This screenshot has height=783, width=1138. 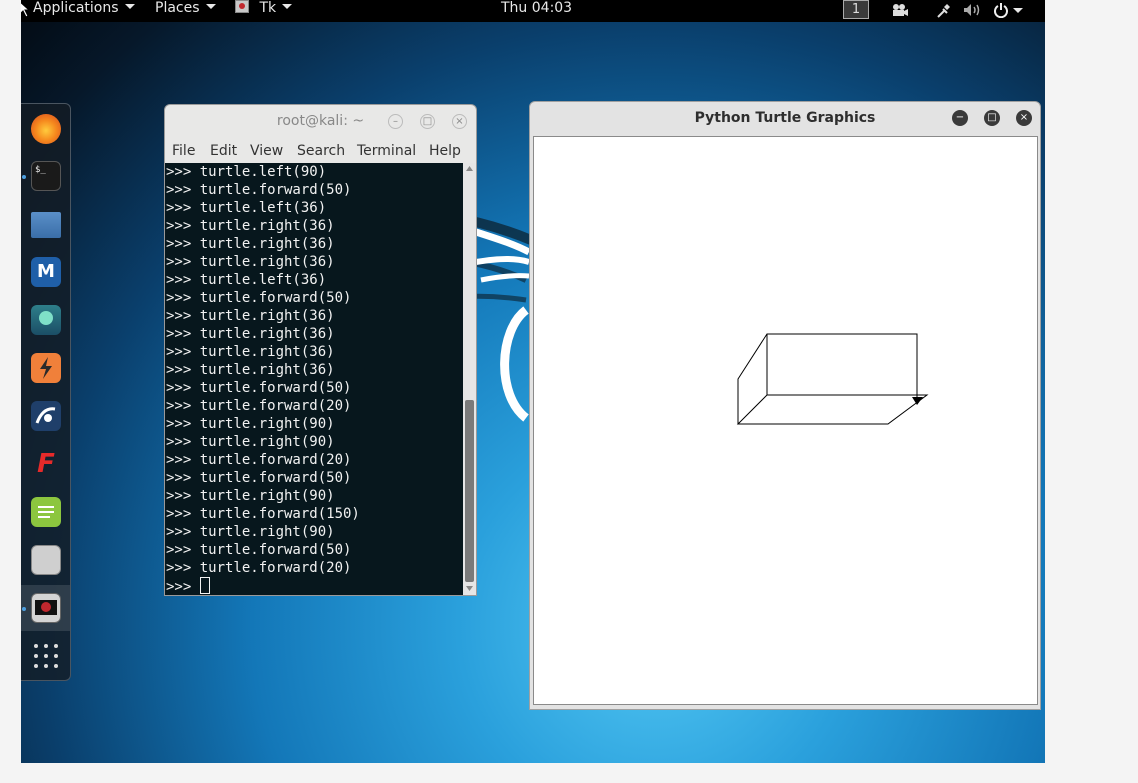 What do you see at coordinates (25, 10) in the screenshot?
I see `mouse-pointer-icon` at bounding box center [25, 10].